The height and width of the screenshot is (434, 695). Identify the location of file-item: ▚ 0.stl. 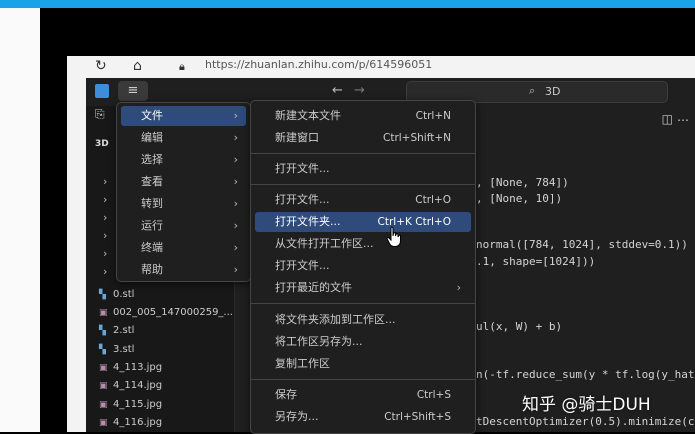
(116, 295).